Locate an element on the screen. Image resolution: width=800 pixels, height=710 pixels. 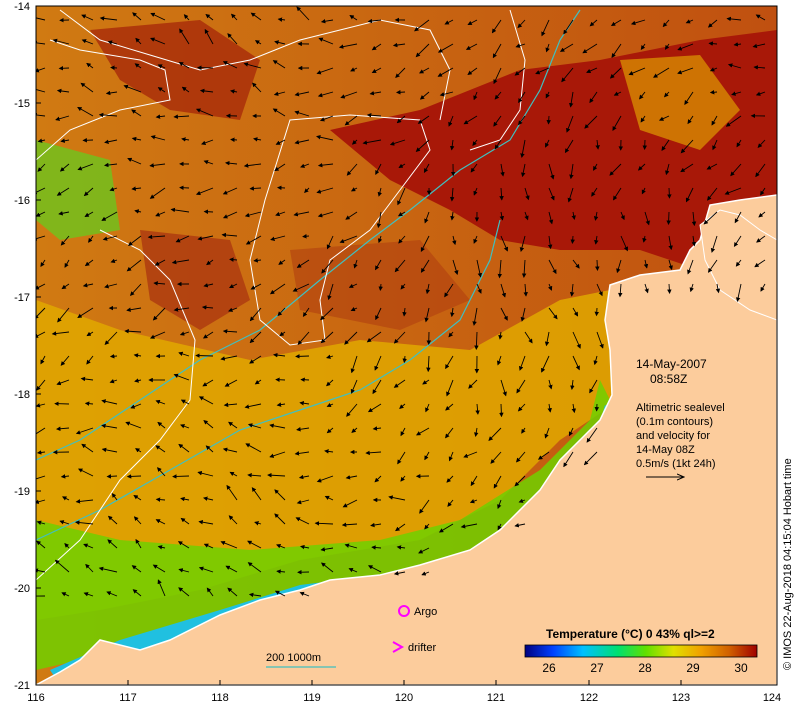
x-axis: 116 117 118 119 120 121 122 123 124 is located at coordinates (404, 698).